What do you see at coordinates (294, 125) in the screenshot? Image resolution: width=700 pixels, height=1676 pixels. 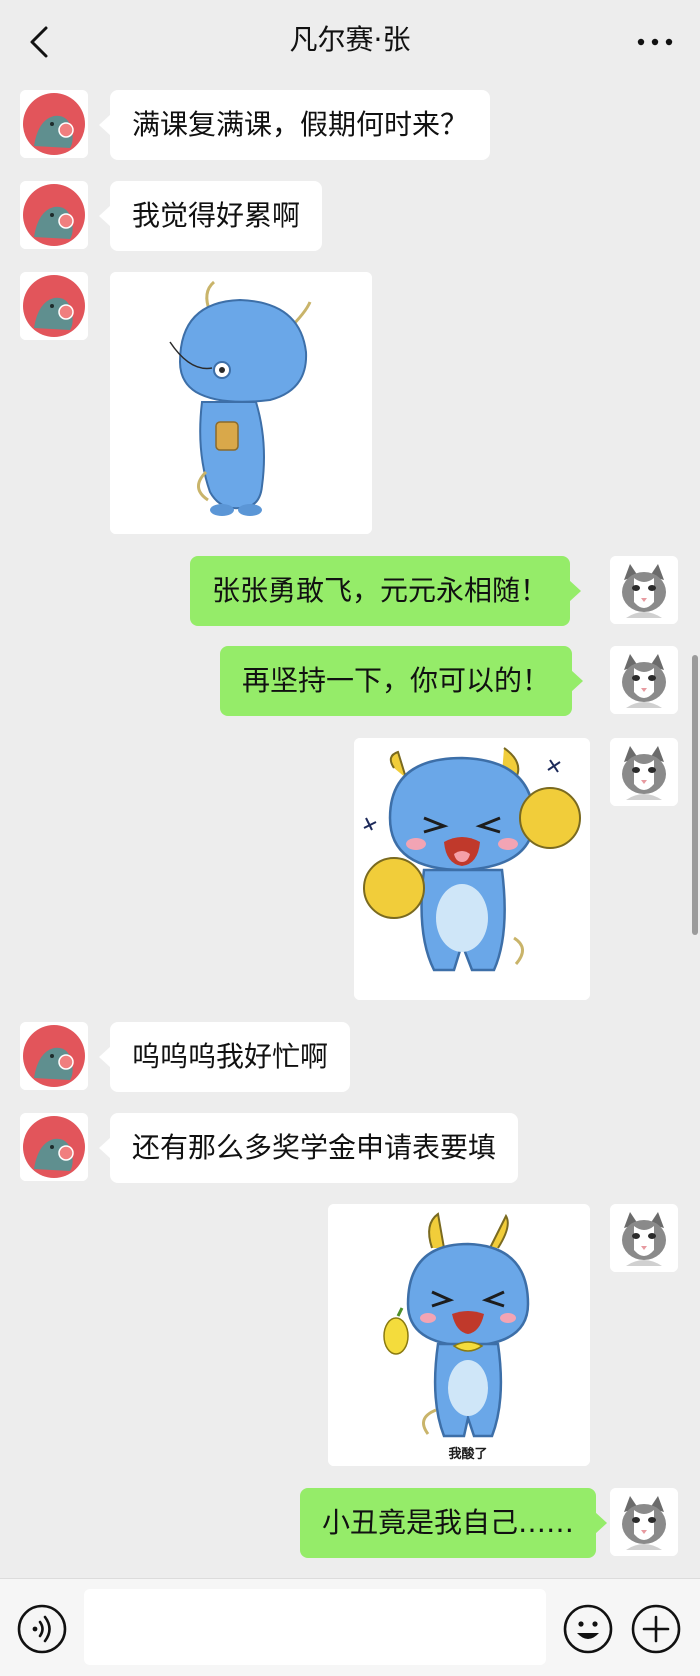 I see `message-bubble-incoming: 满课复满课，假期何时来？` at bounding box center [294, 125].